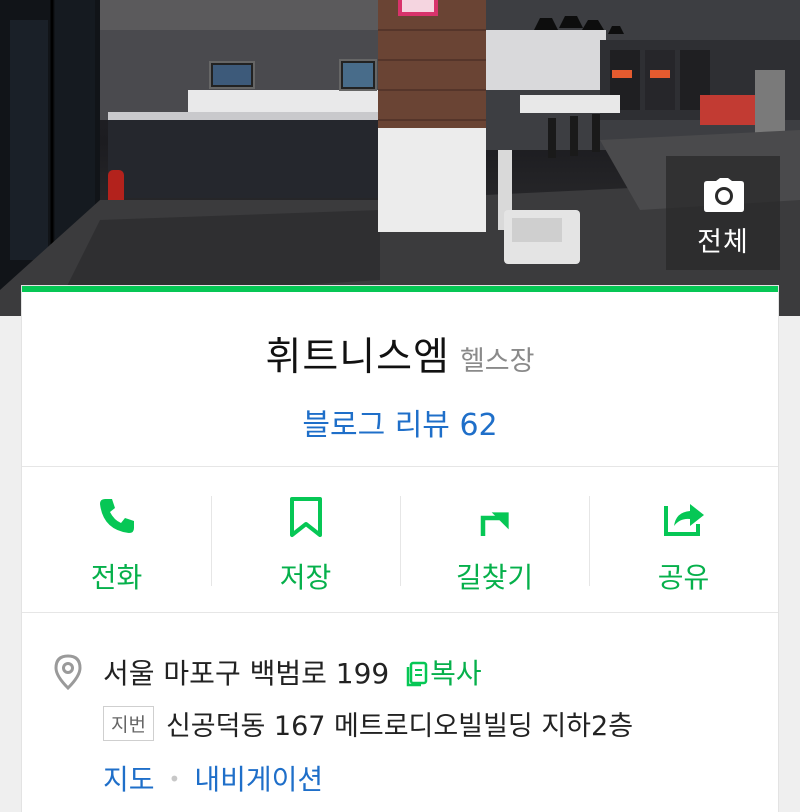 This screenshot has width=800, height=812. I want to click on map-link: 지도, so click(129, 779).